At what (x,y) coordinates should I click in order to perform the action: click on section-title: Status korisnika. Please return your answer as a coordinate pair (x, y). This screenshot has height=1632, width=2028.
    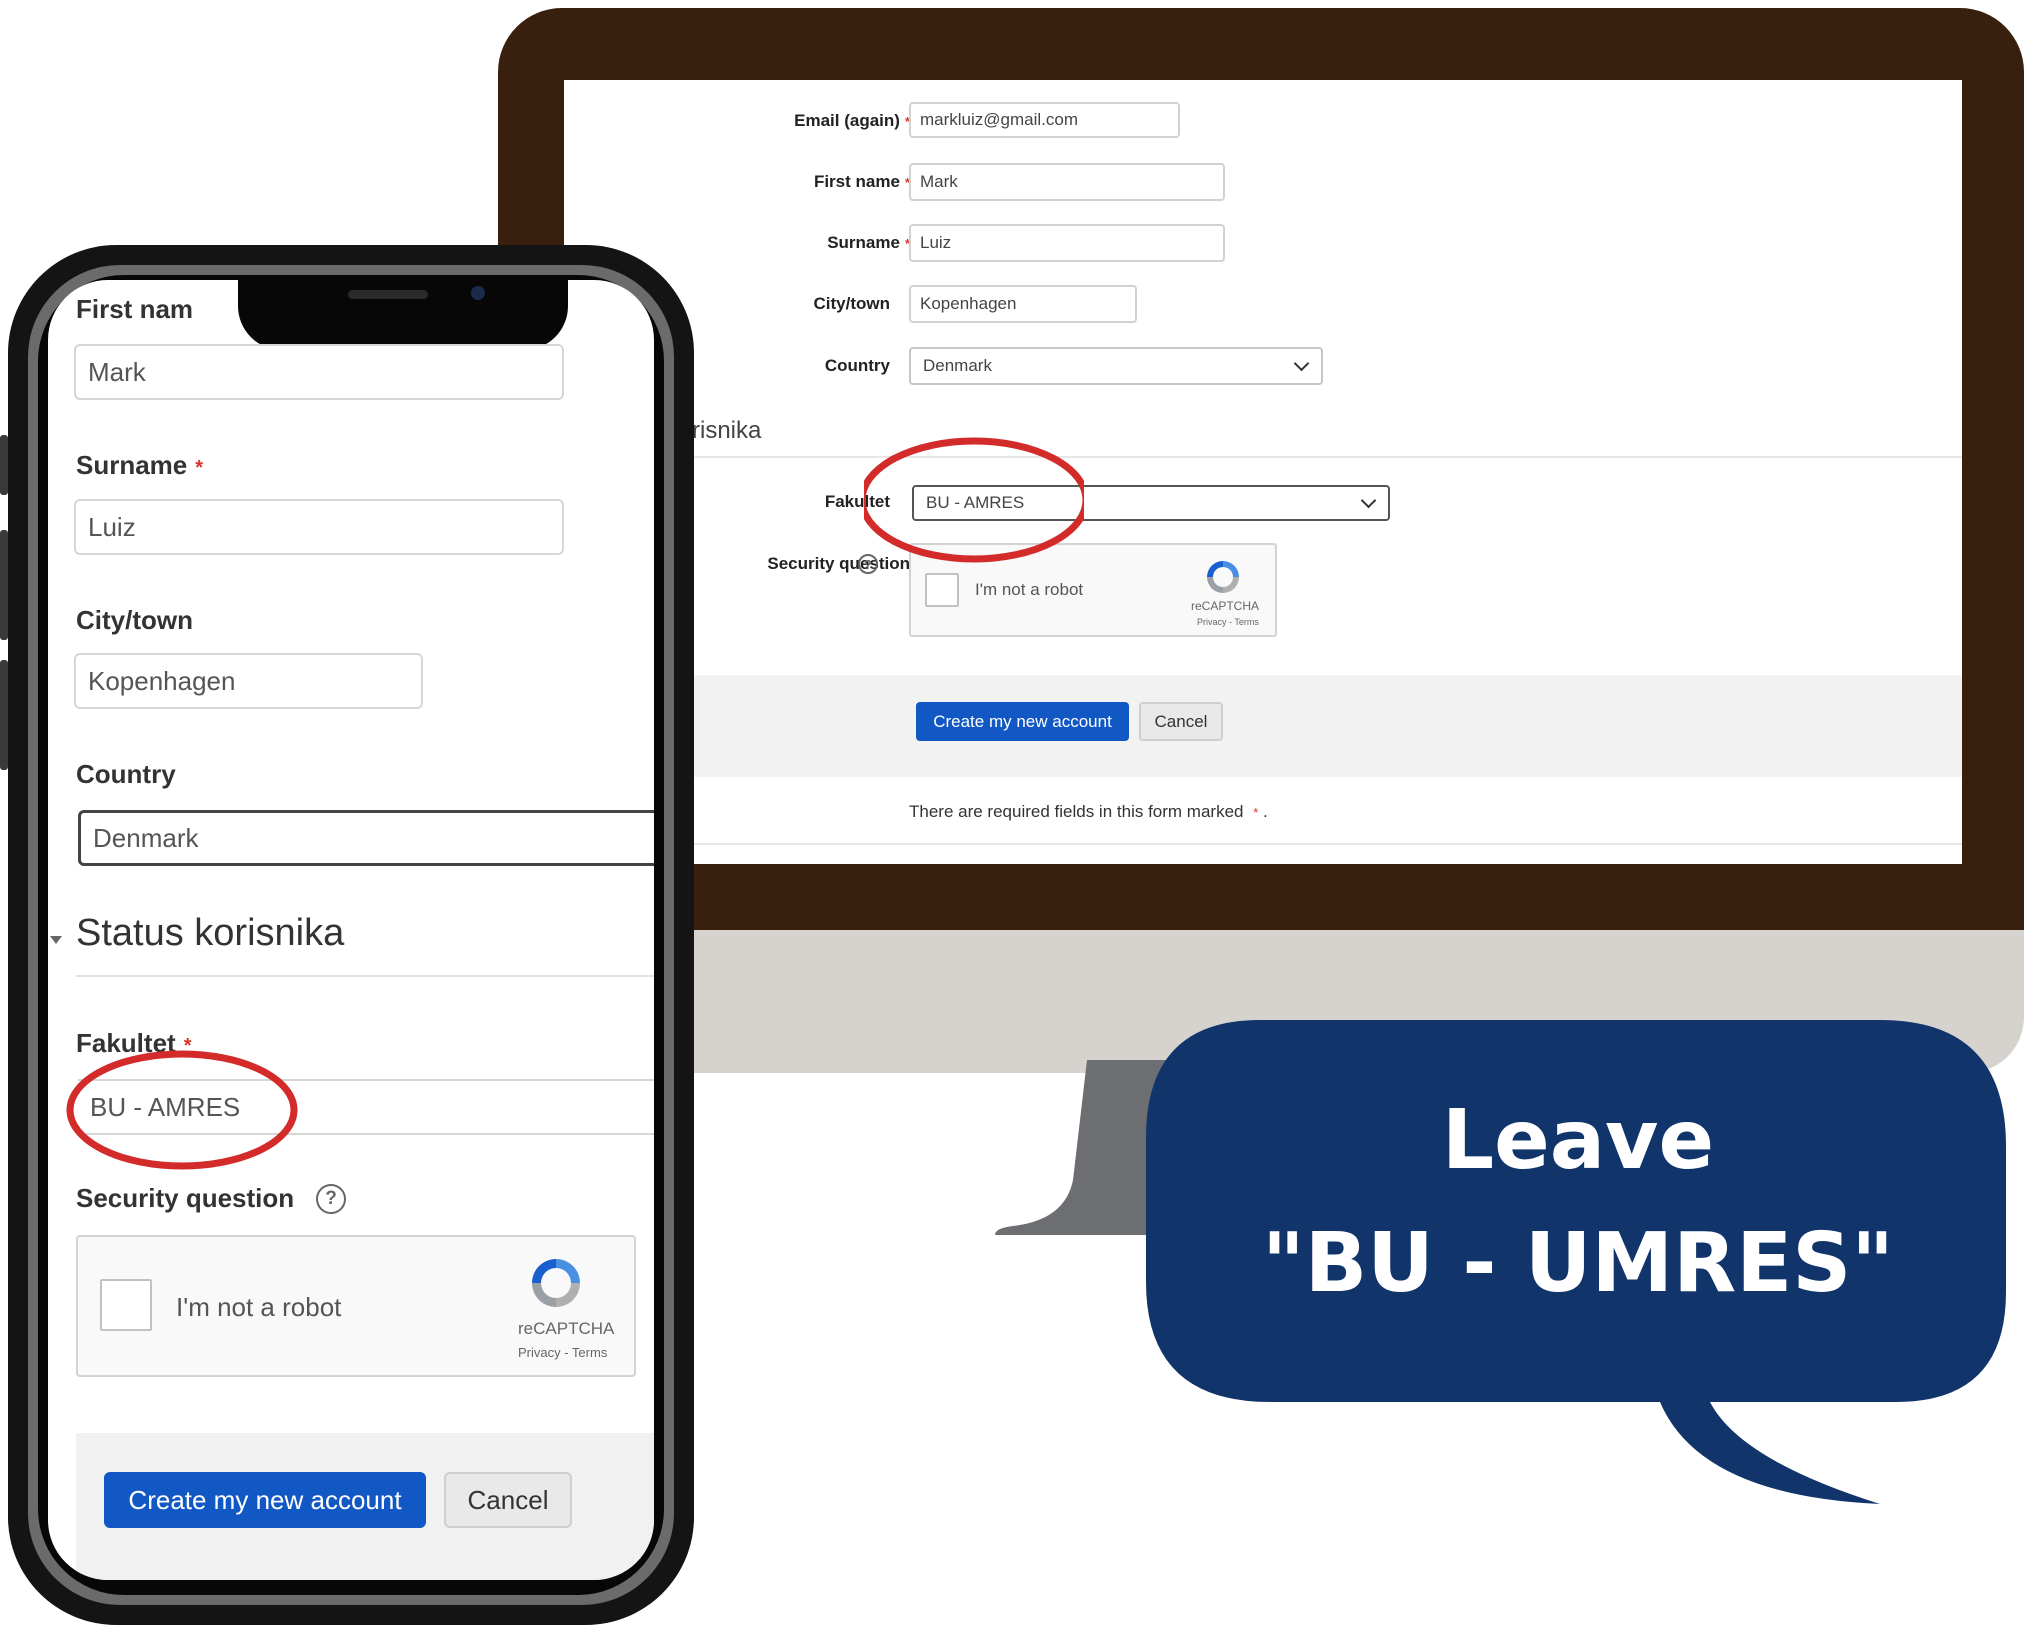
    Looking at the image, I should click on (210, 933).